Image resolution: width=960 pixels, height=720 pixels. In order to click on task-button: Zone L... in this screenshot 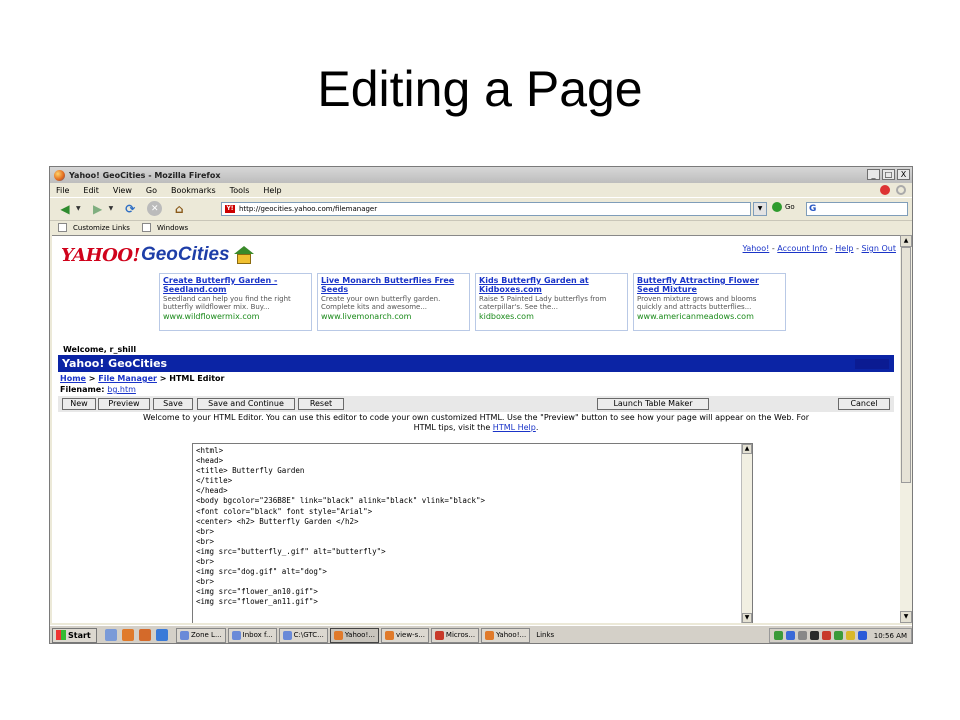, I will do `click(201, 635)`.